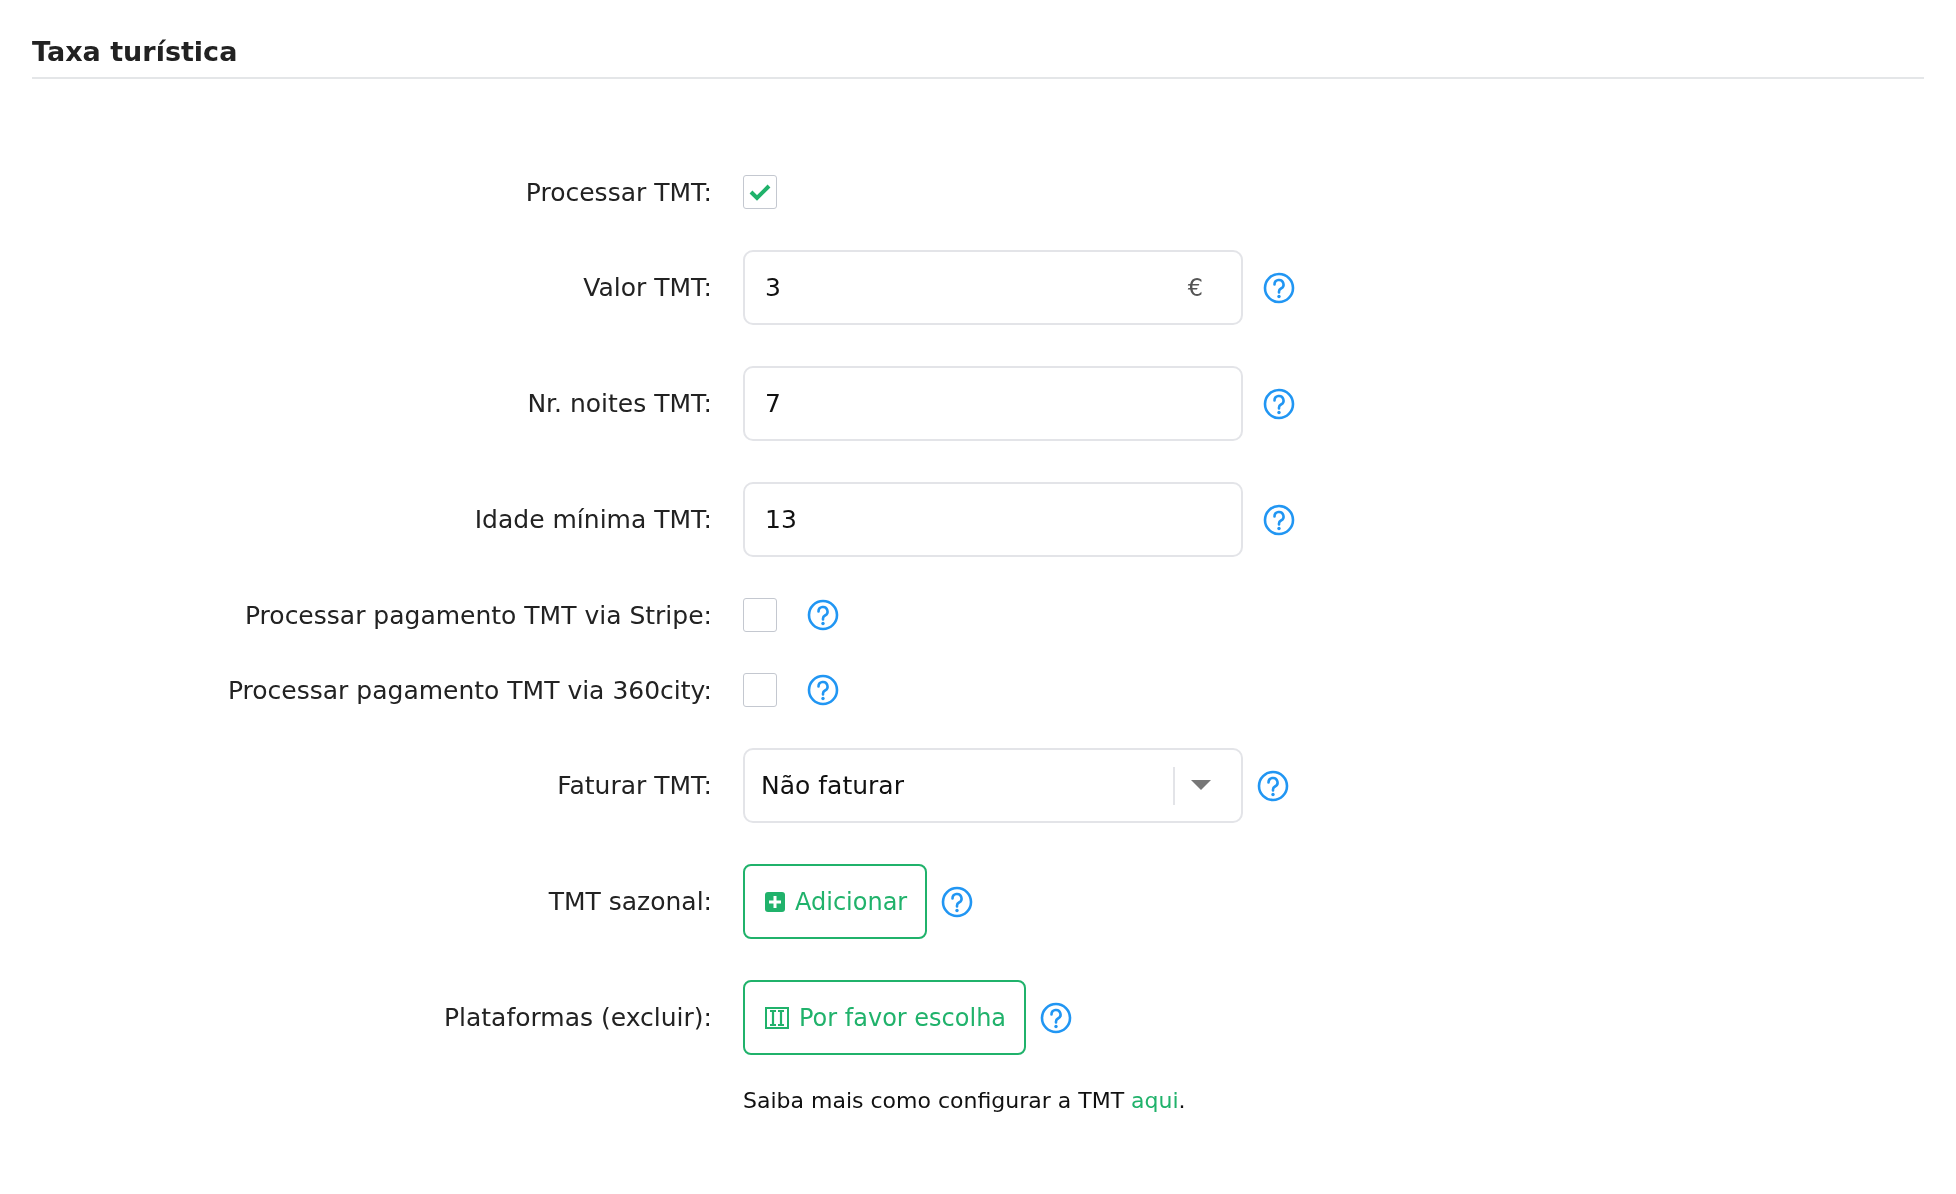  What do you see at coordinates (965, 1100) in the screenshot?
I see `help-text: Saiba mais como configurar a TMT aqui.` at bounding box center [965, 1100].